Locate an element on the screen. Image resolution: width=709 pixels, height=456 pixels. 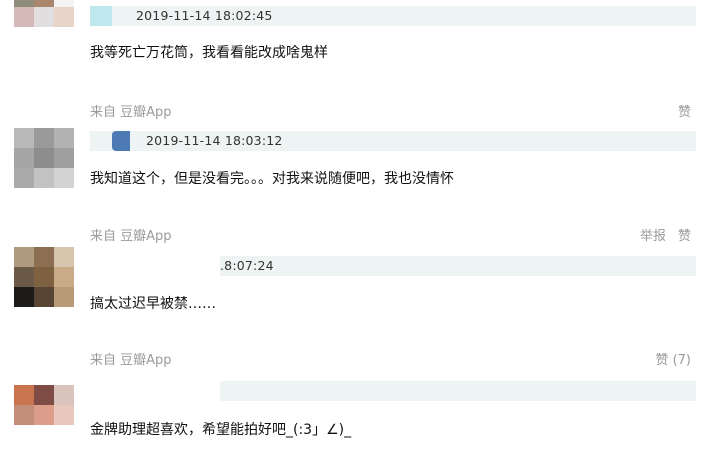
comment-actions: 赞 (7) is located at coordinates (673, 361).